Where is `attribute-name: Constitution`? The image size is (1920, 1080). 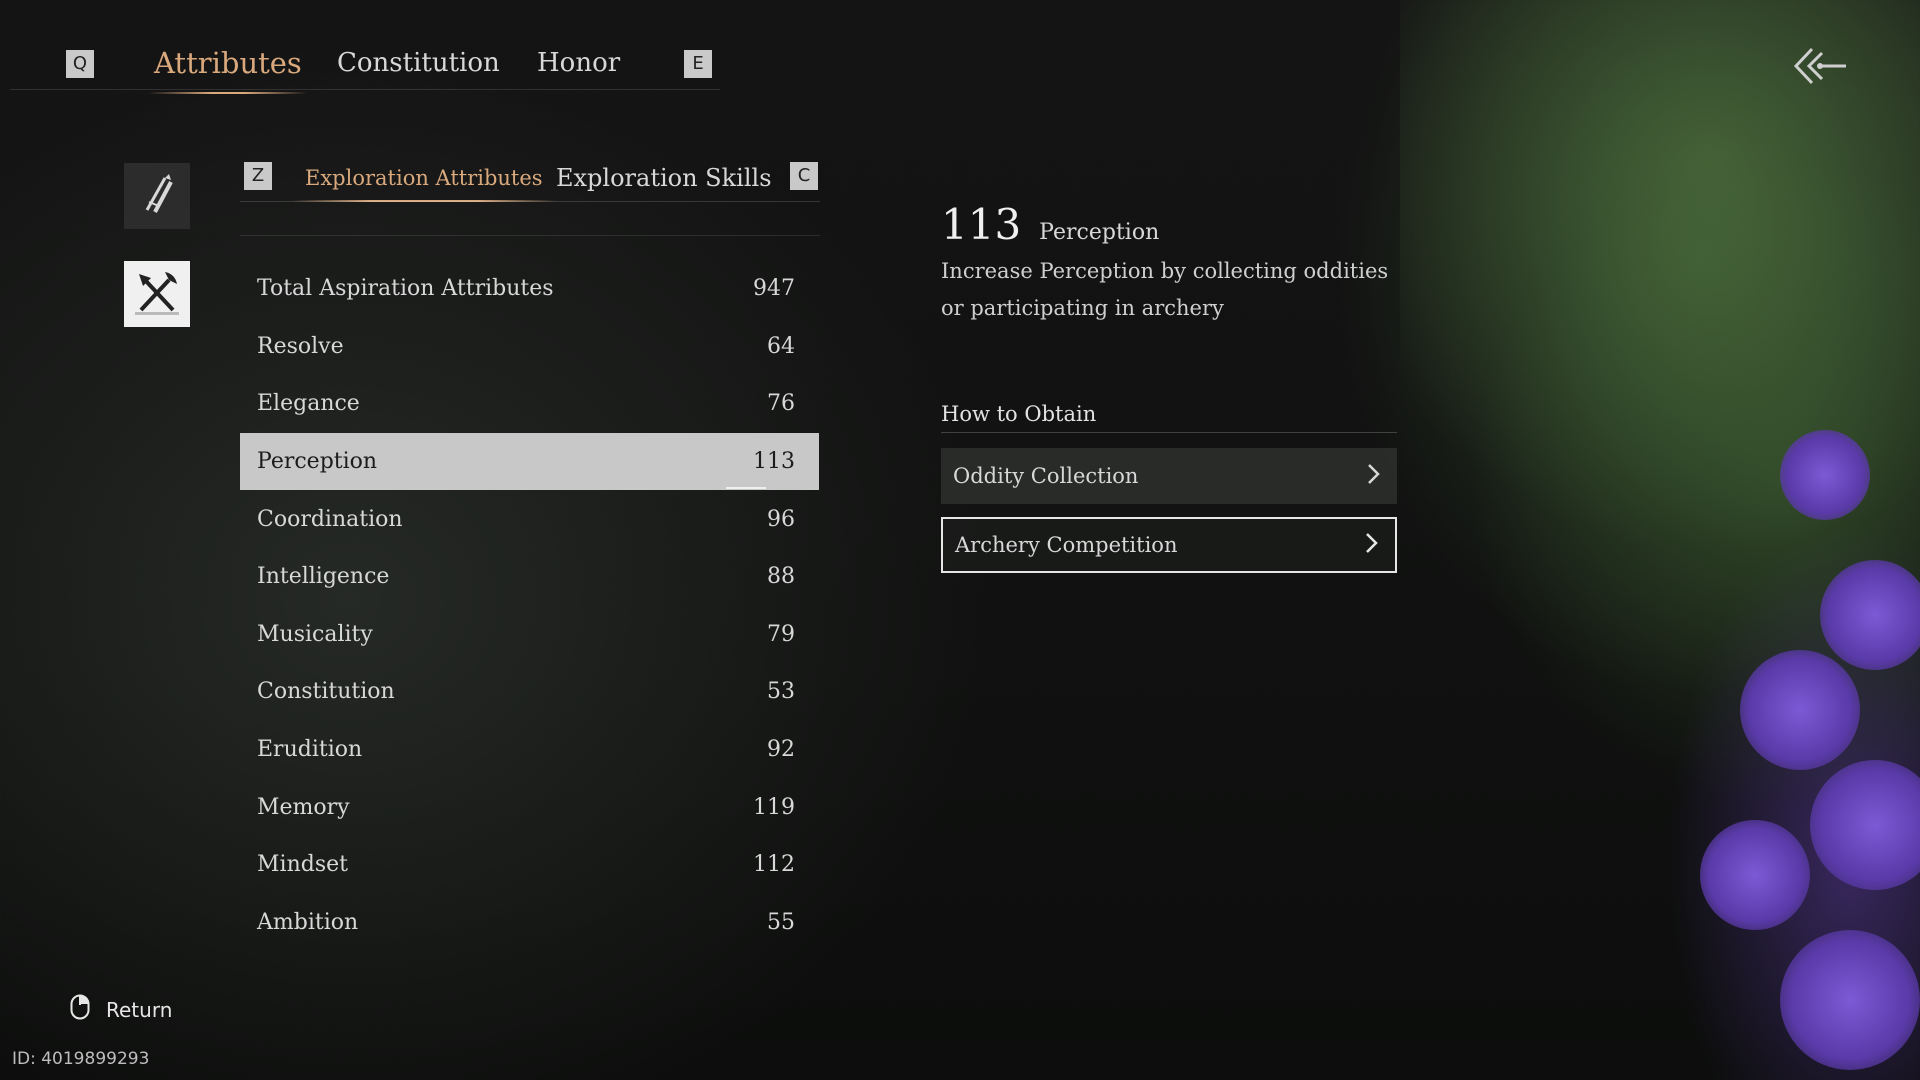
attribute-name: Constitution is located at coordinates (326, 692).